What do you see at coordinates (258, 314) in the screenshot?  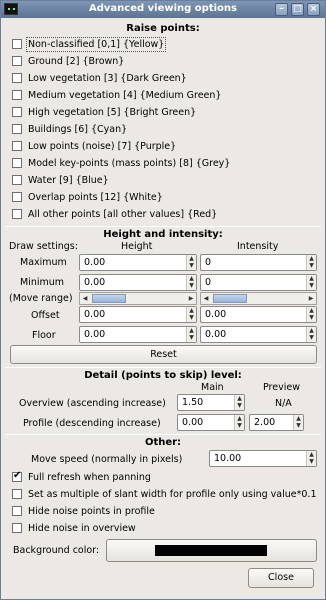 I see `offset-intensity-spinbox: 0.00 ▲ ▼` at bounding box center [258, 314].